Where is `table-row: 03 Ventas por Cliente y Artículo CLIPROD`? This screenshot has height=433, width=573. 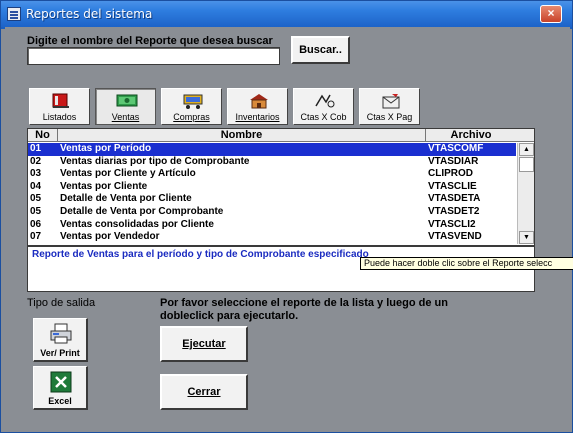
table-row: 03 Ventas por Cliente y Artículo CLIPROD is located at coordinates (272, 174).